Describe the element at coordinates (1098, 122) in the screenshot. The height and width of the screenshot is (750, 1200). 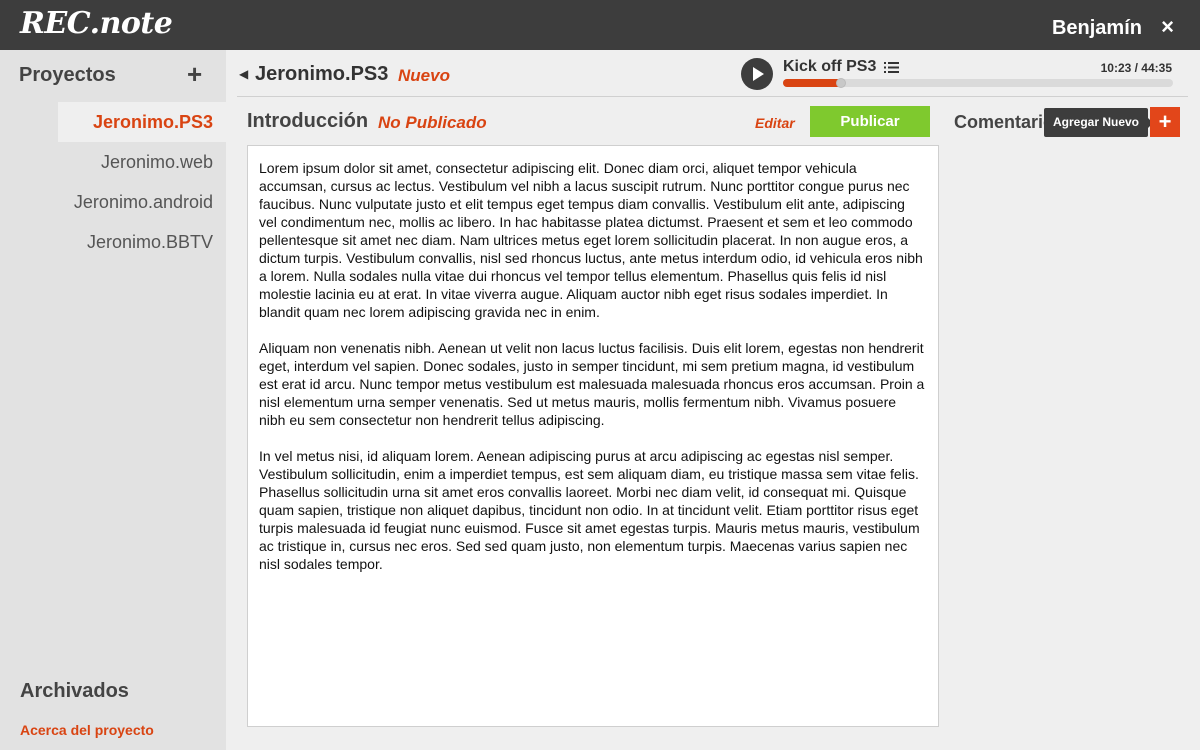
I see `add-comment-tooltip: Agregar Nuevo` at that location.